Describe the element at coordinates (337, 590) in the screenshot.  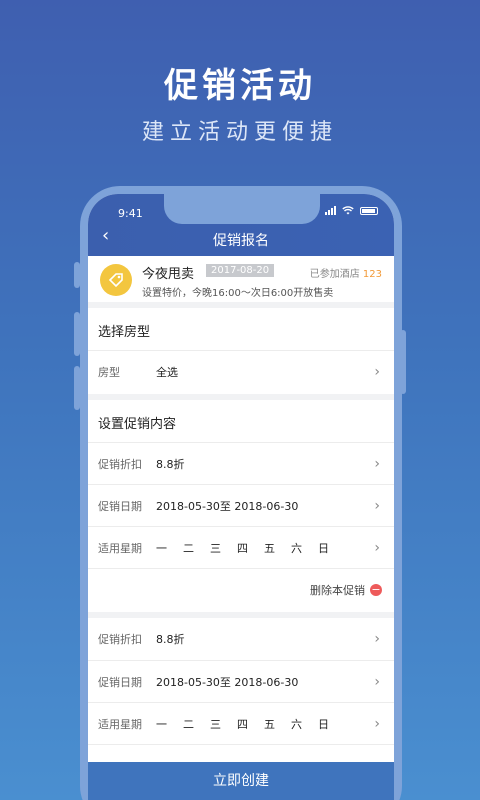
I see `delete-promo-label: 删除本促销` at that location.